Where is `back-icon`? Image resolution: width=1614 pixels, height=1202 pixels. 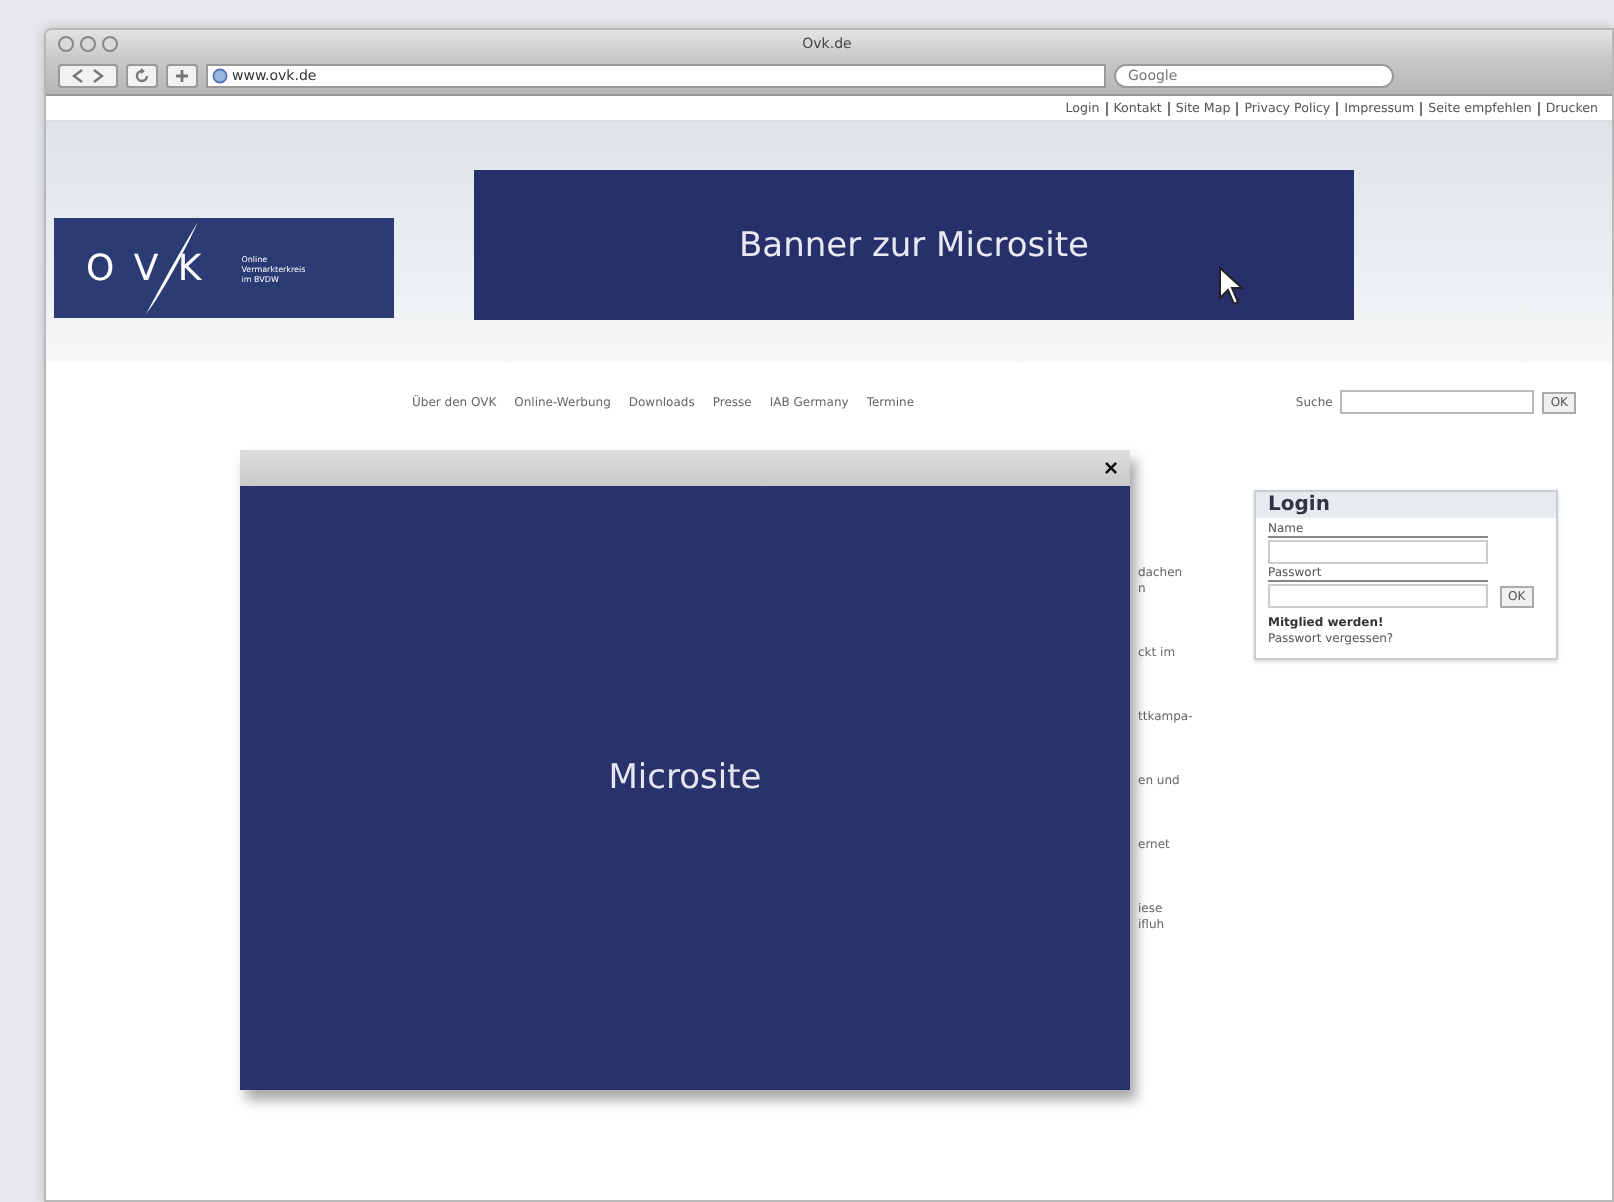 back-icon is located at coordinates (78, 76).